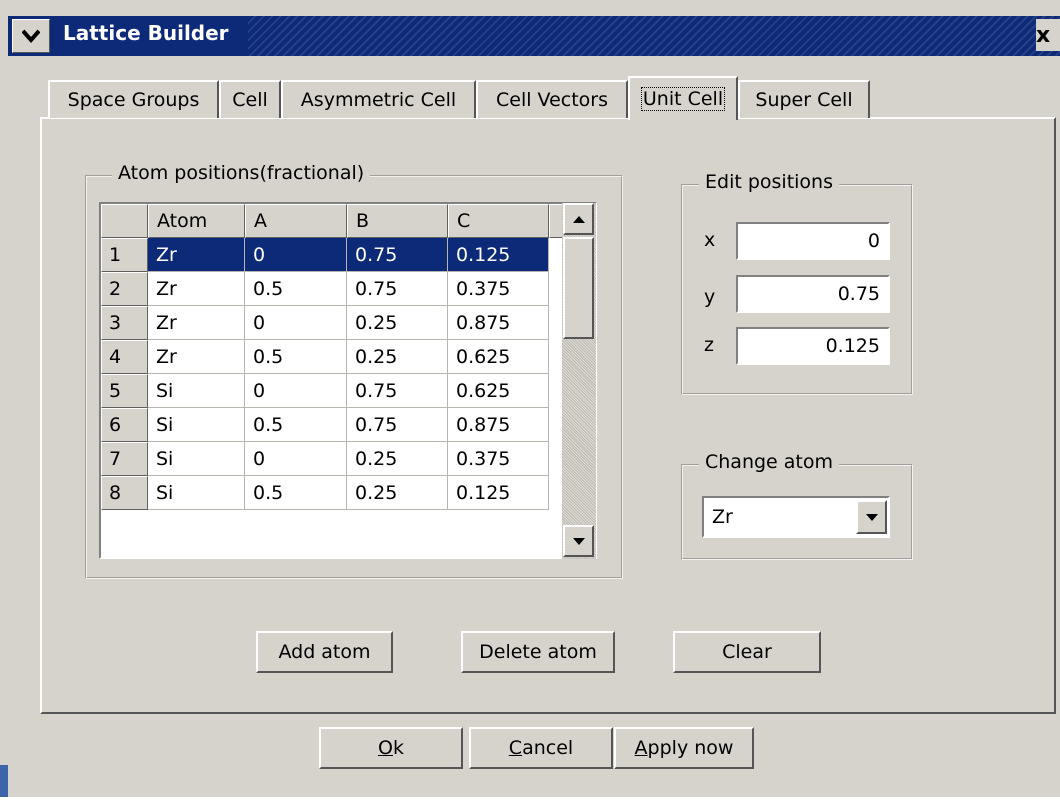 The width and height of the screenshot is (1060, 801). I want to click on row-header: 6, so click(124, 425).